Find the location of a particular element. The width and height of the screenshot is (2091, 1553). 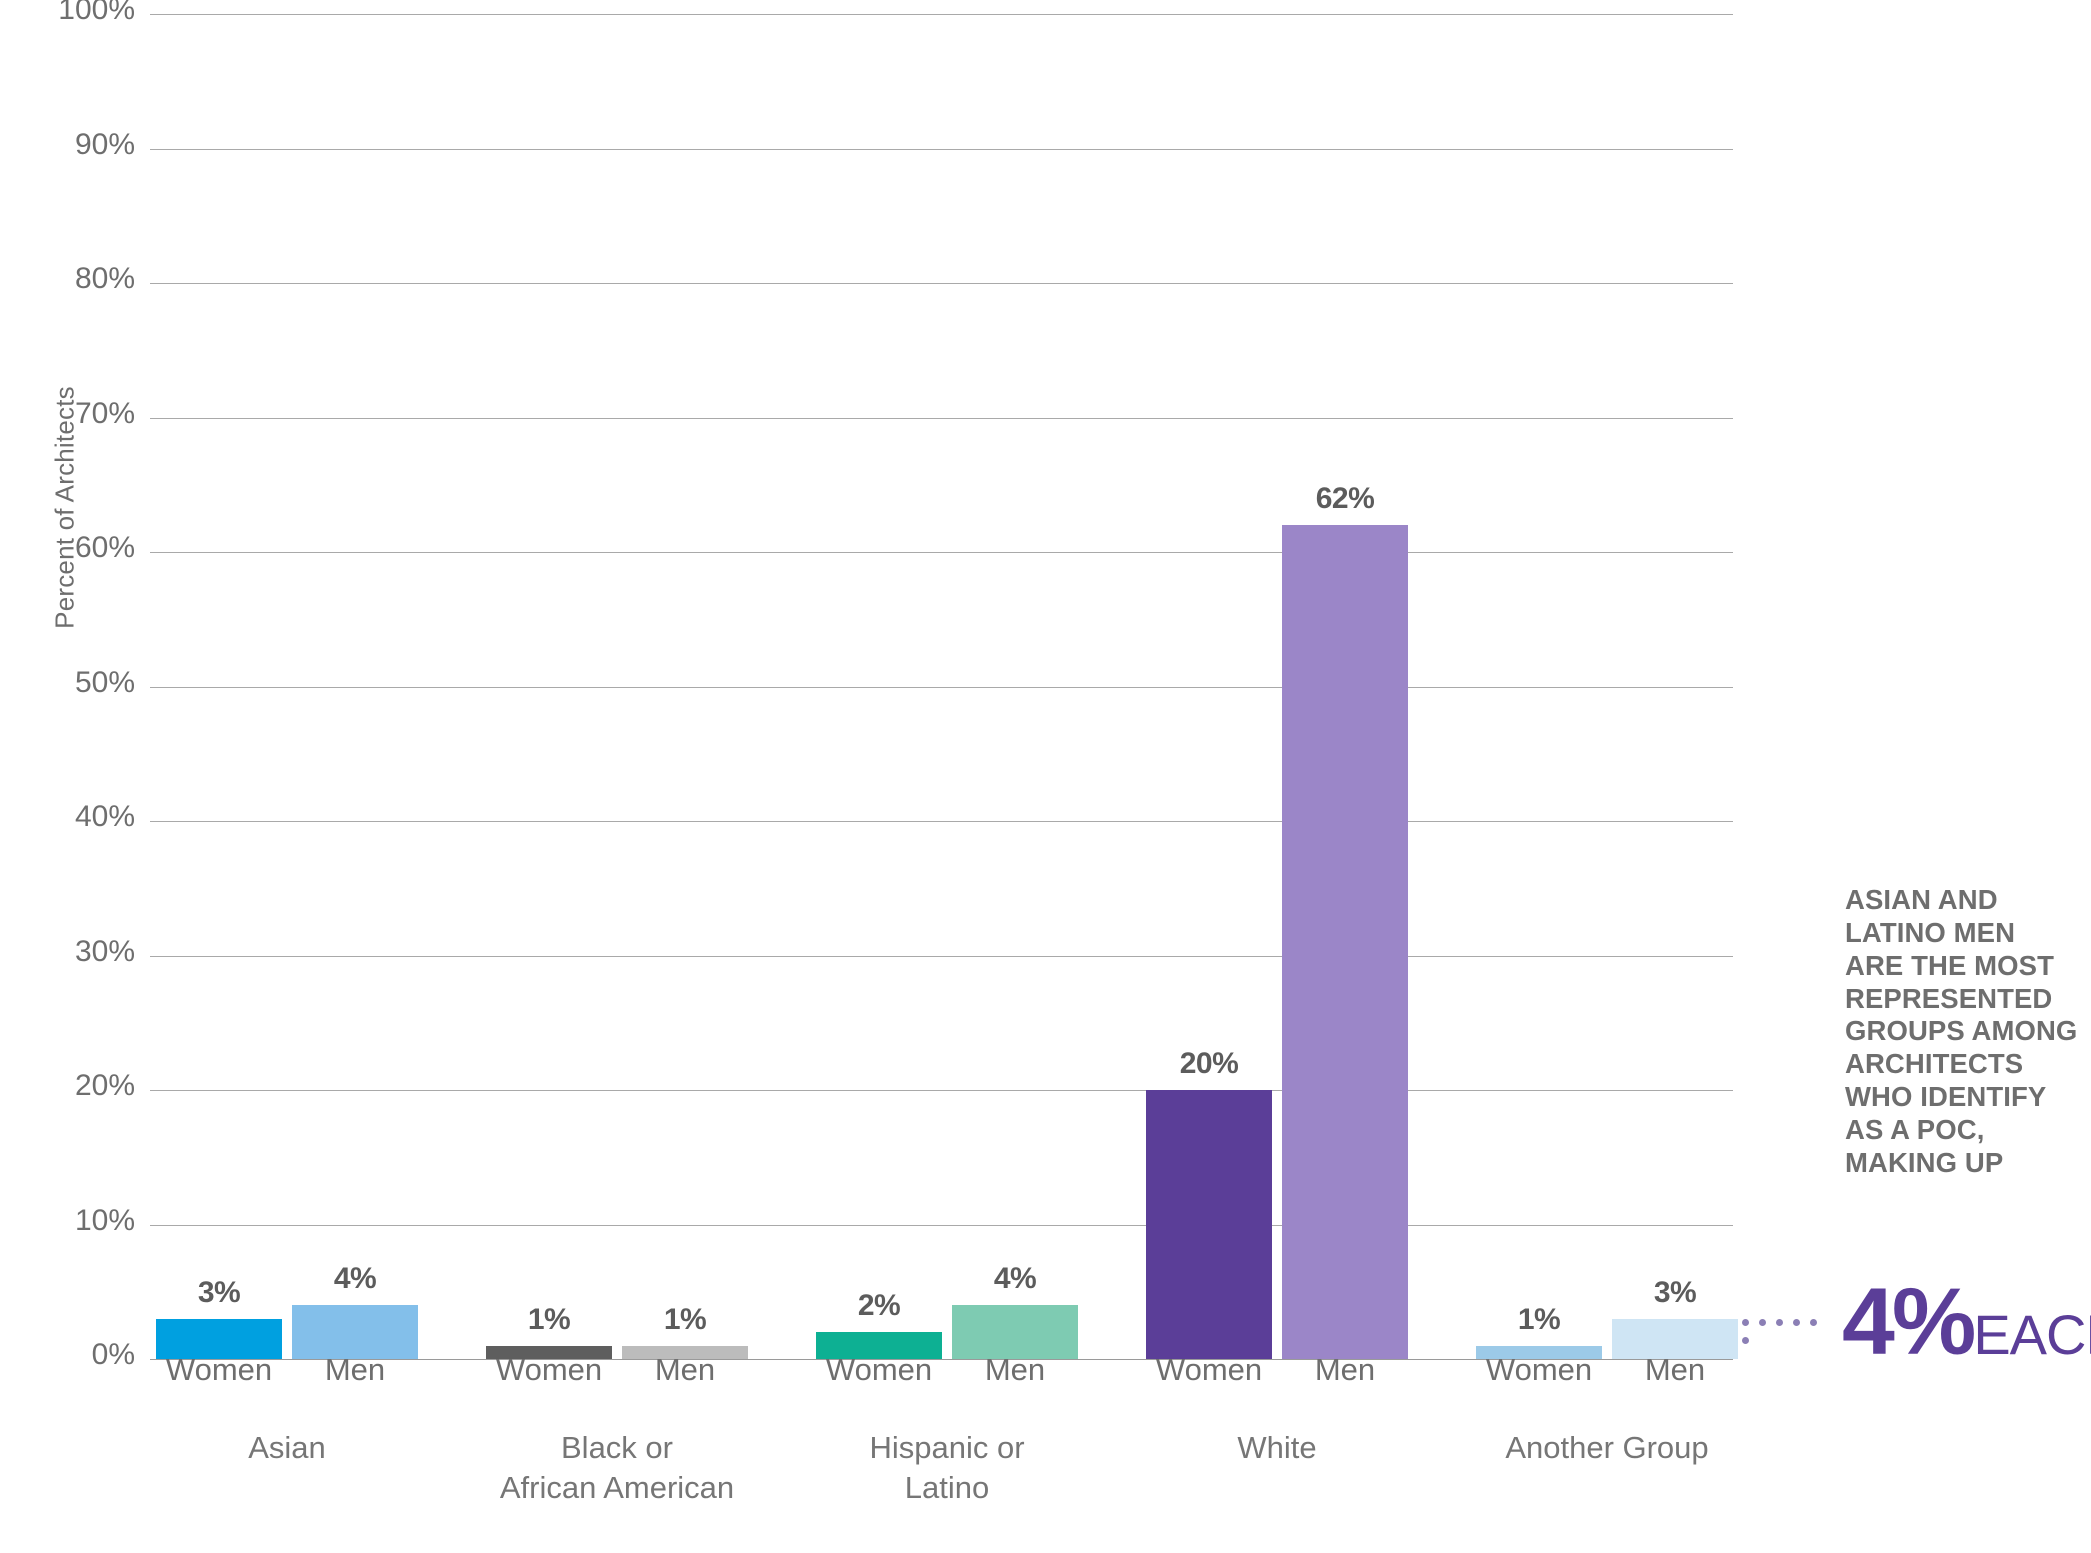

bar: 62% is located at coordinates (1345, 920).